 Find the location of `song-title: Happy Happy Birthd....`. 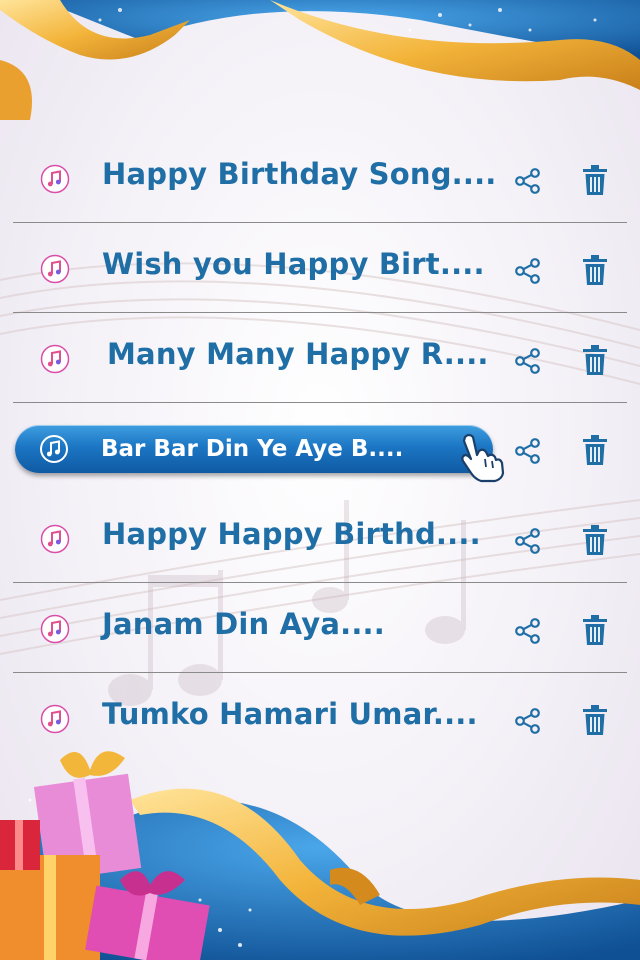

song-title: Happy Happy Birthd.... is located at coordinates (291, 534).